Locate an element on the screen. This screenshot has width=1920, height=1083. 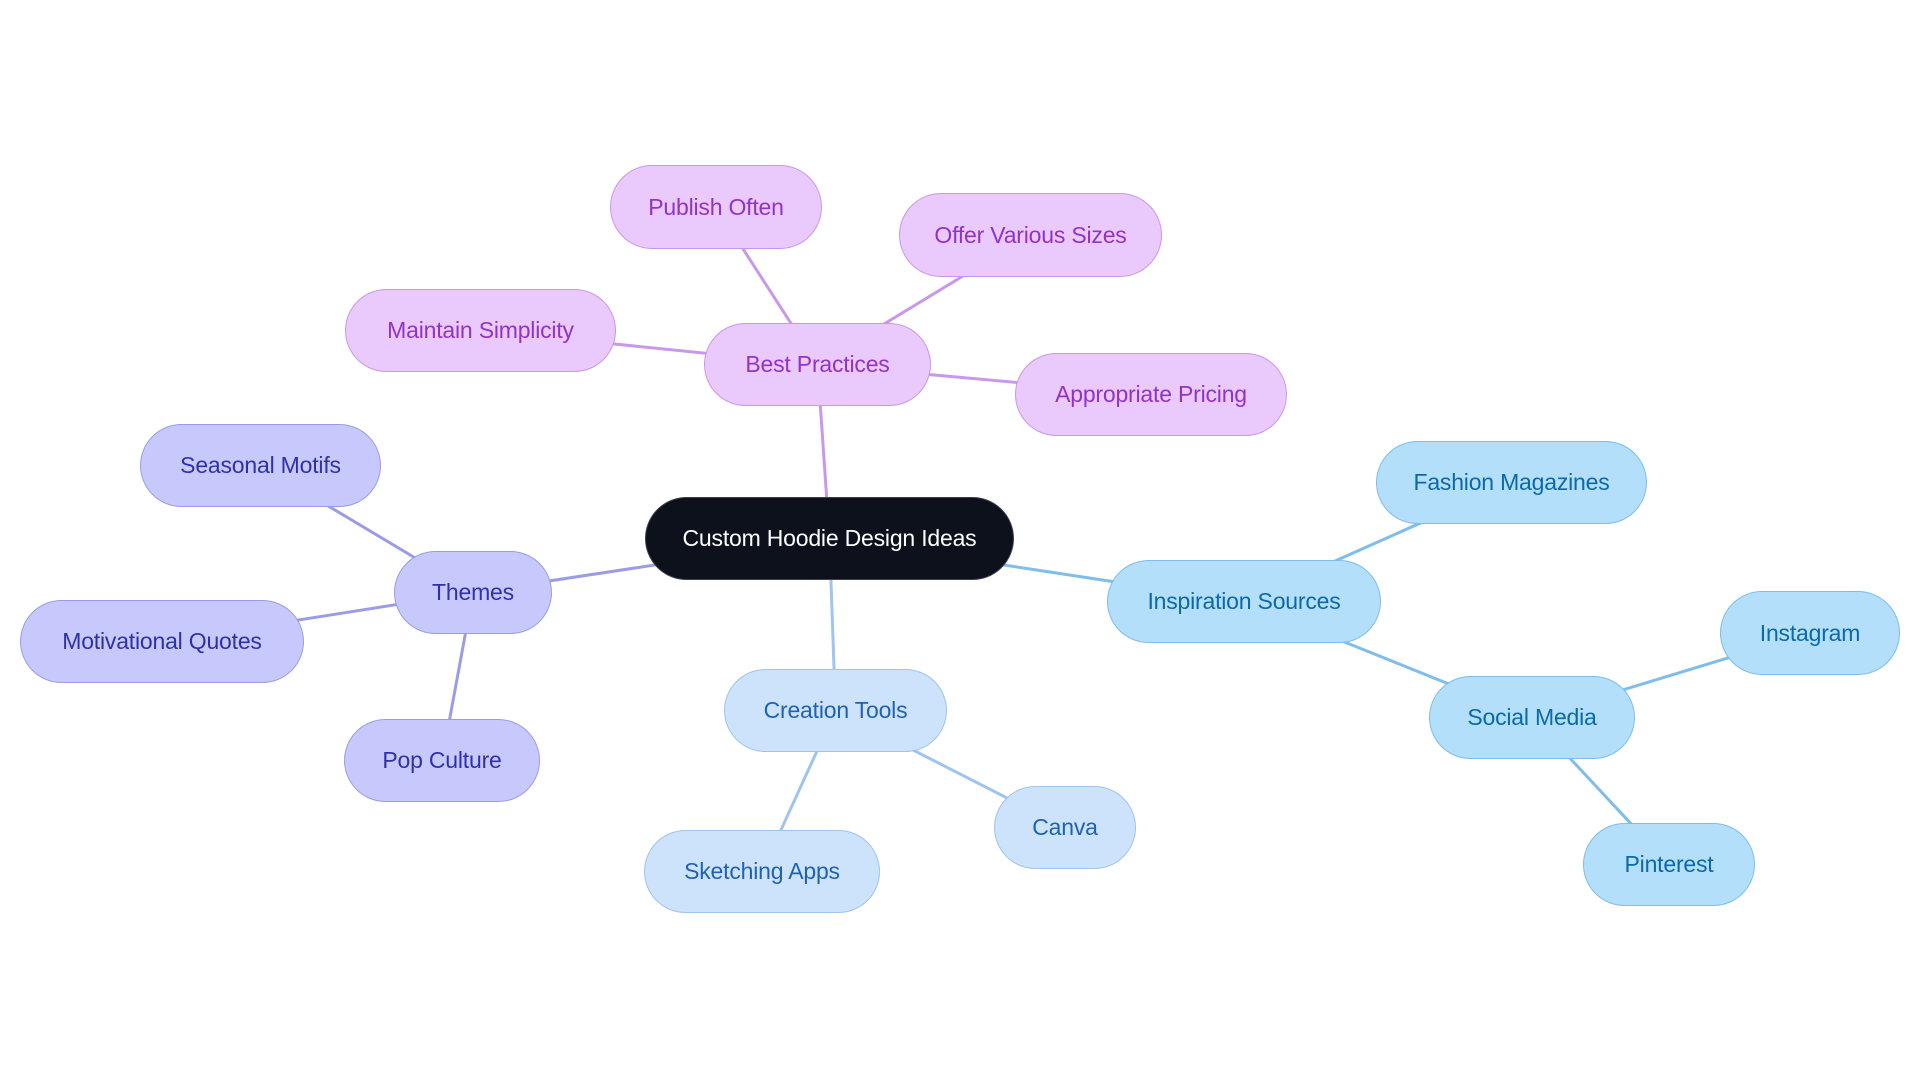
node-fashion-magazines: Fashion Magazines is located at coordinates (1511, 482).